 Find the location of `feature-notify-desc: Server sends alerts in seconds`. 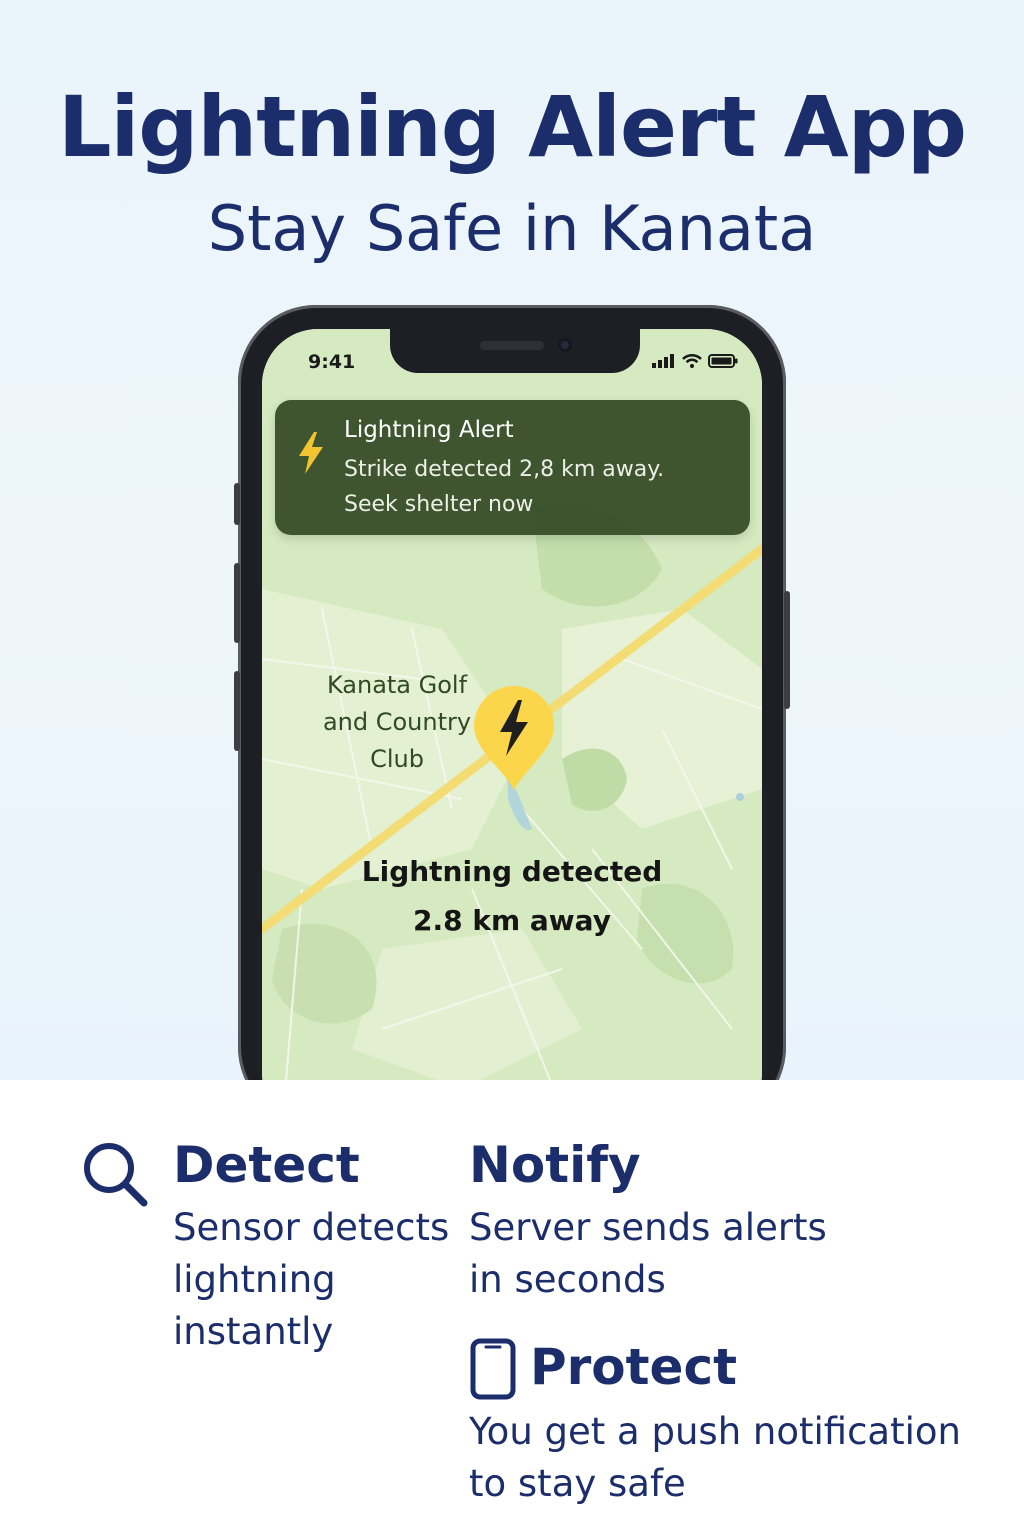

feature-notify-desc: Server sends alerts in seconds is located at coordinates (729, 1254).